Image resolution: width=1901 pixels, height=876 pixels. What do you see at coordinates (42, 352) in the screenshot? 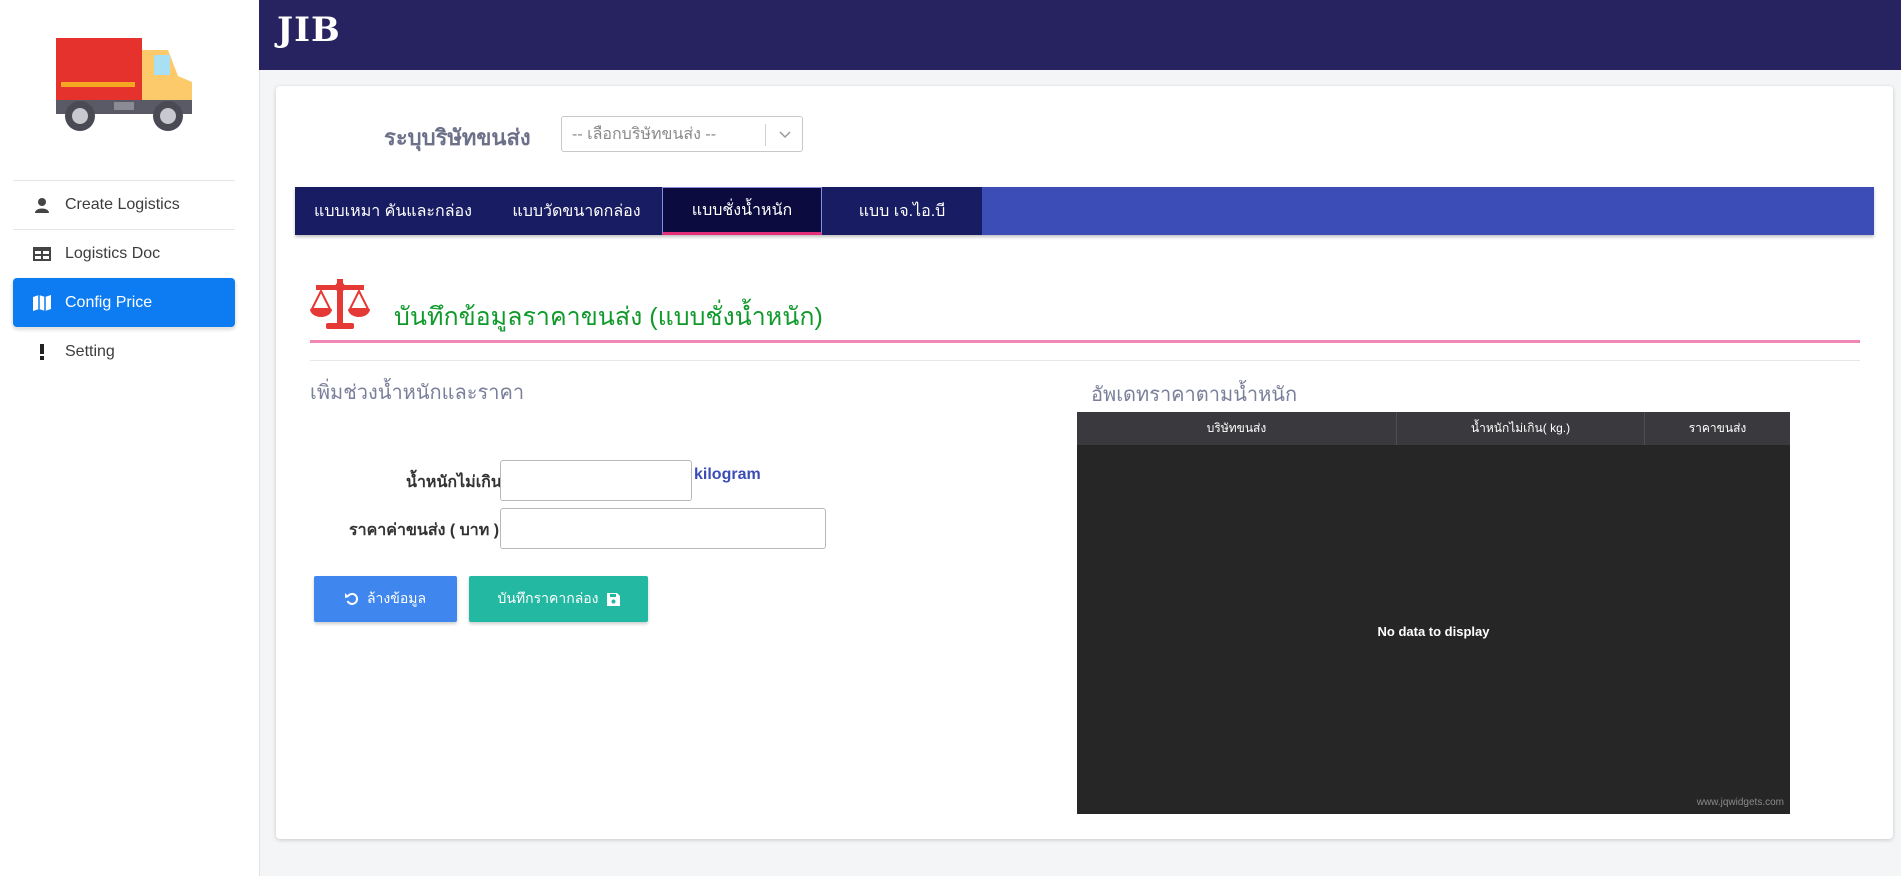
I see `exclamation-icon` at bounding box center [42, 352].